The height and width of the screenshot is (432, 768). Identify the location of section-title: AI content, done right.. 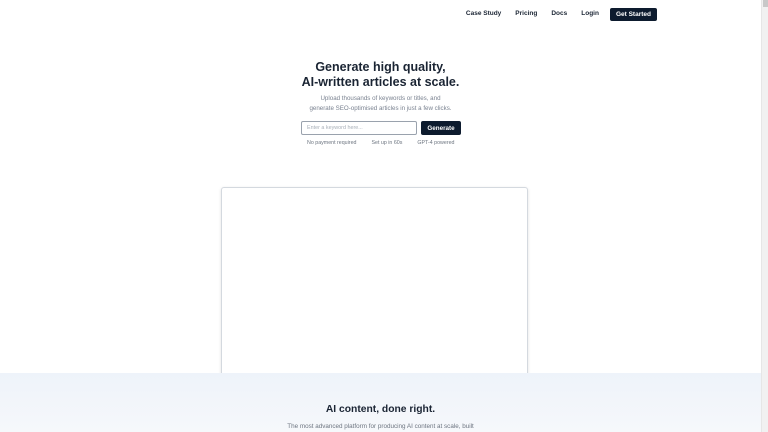
(380, 409).